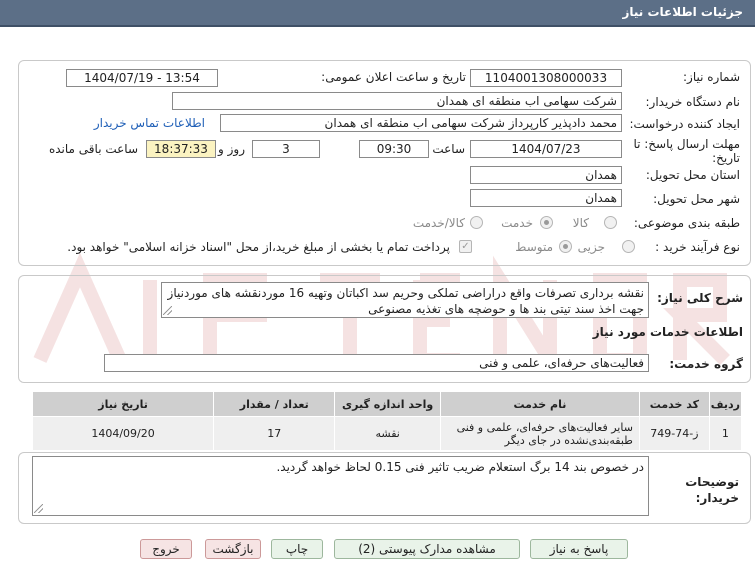  I want to click on creator-label: ایجاد کننده درخواست:, so click(684, 124).